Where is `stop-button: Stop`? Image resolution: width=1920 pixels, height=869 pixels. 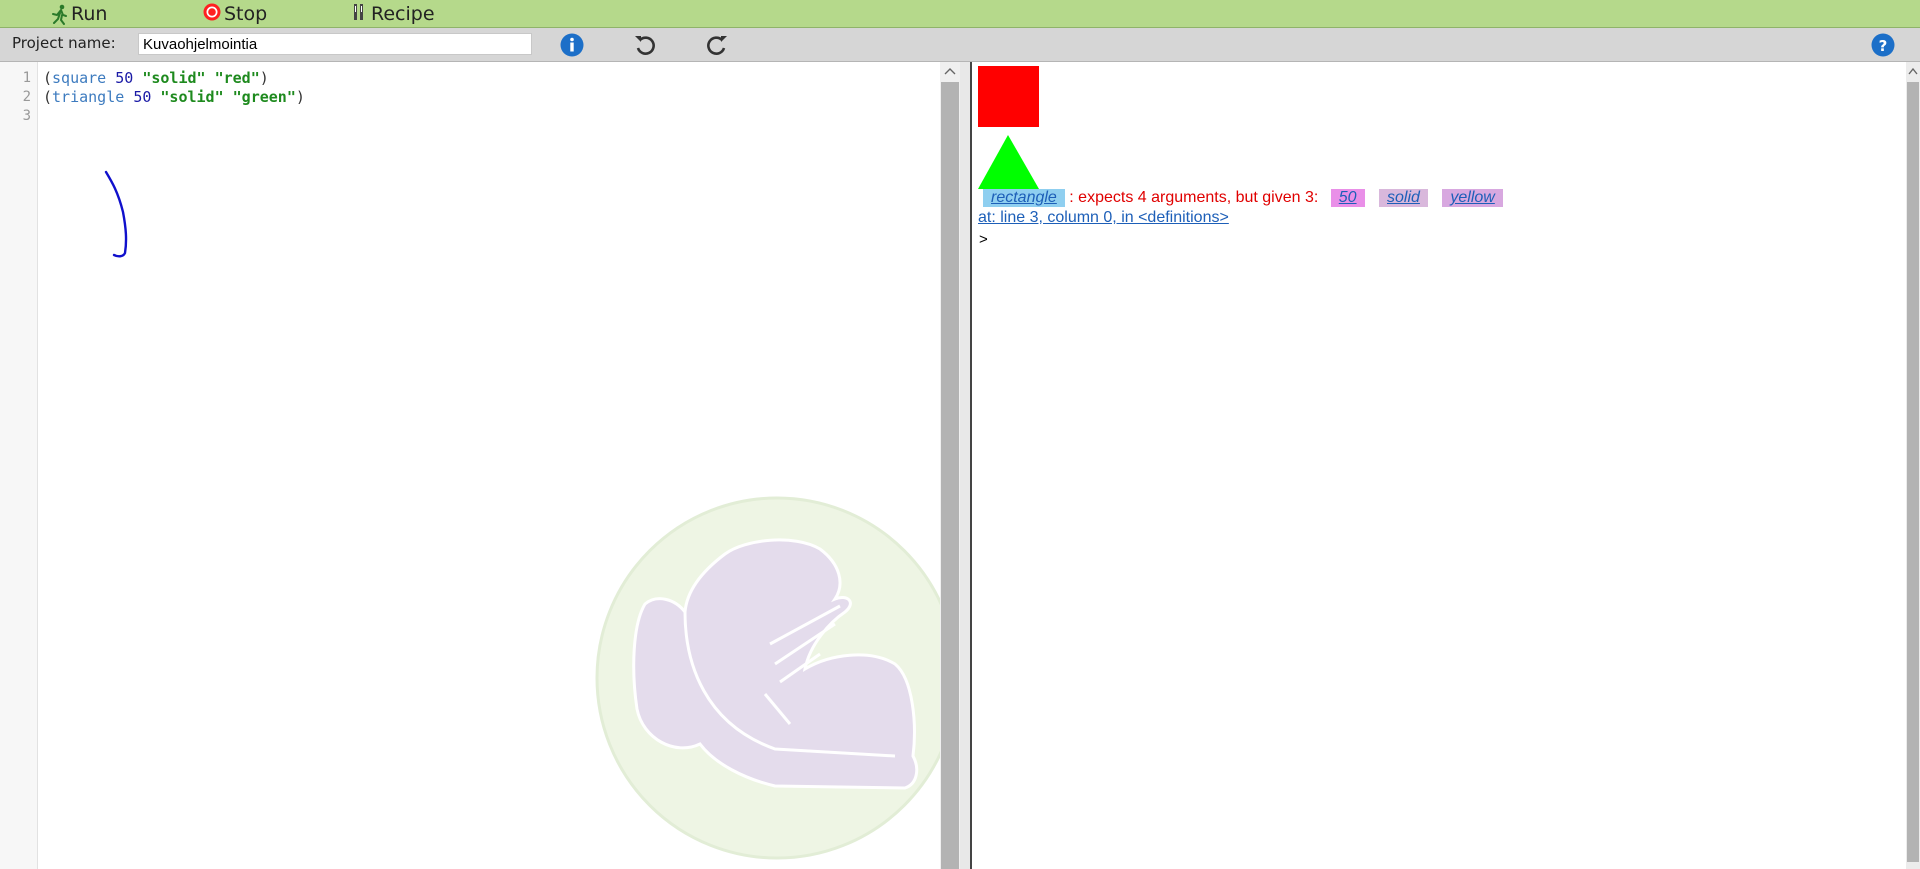 stop-button: Stop is located at coordinates (234, 13).